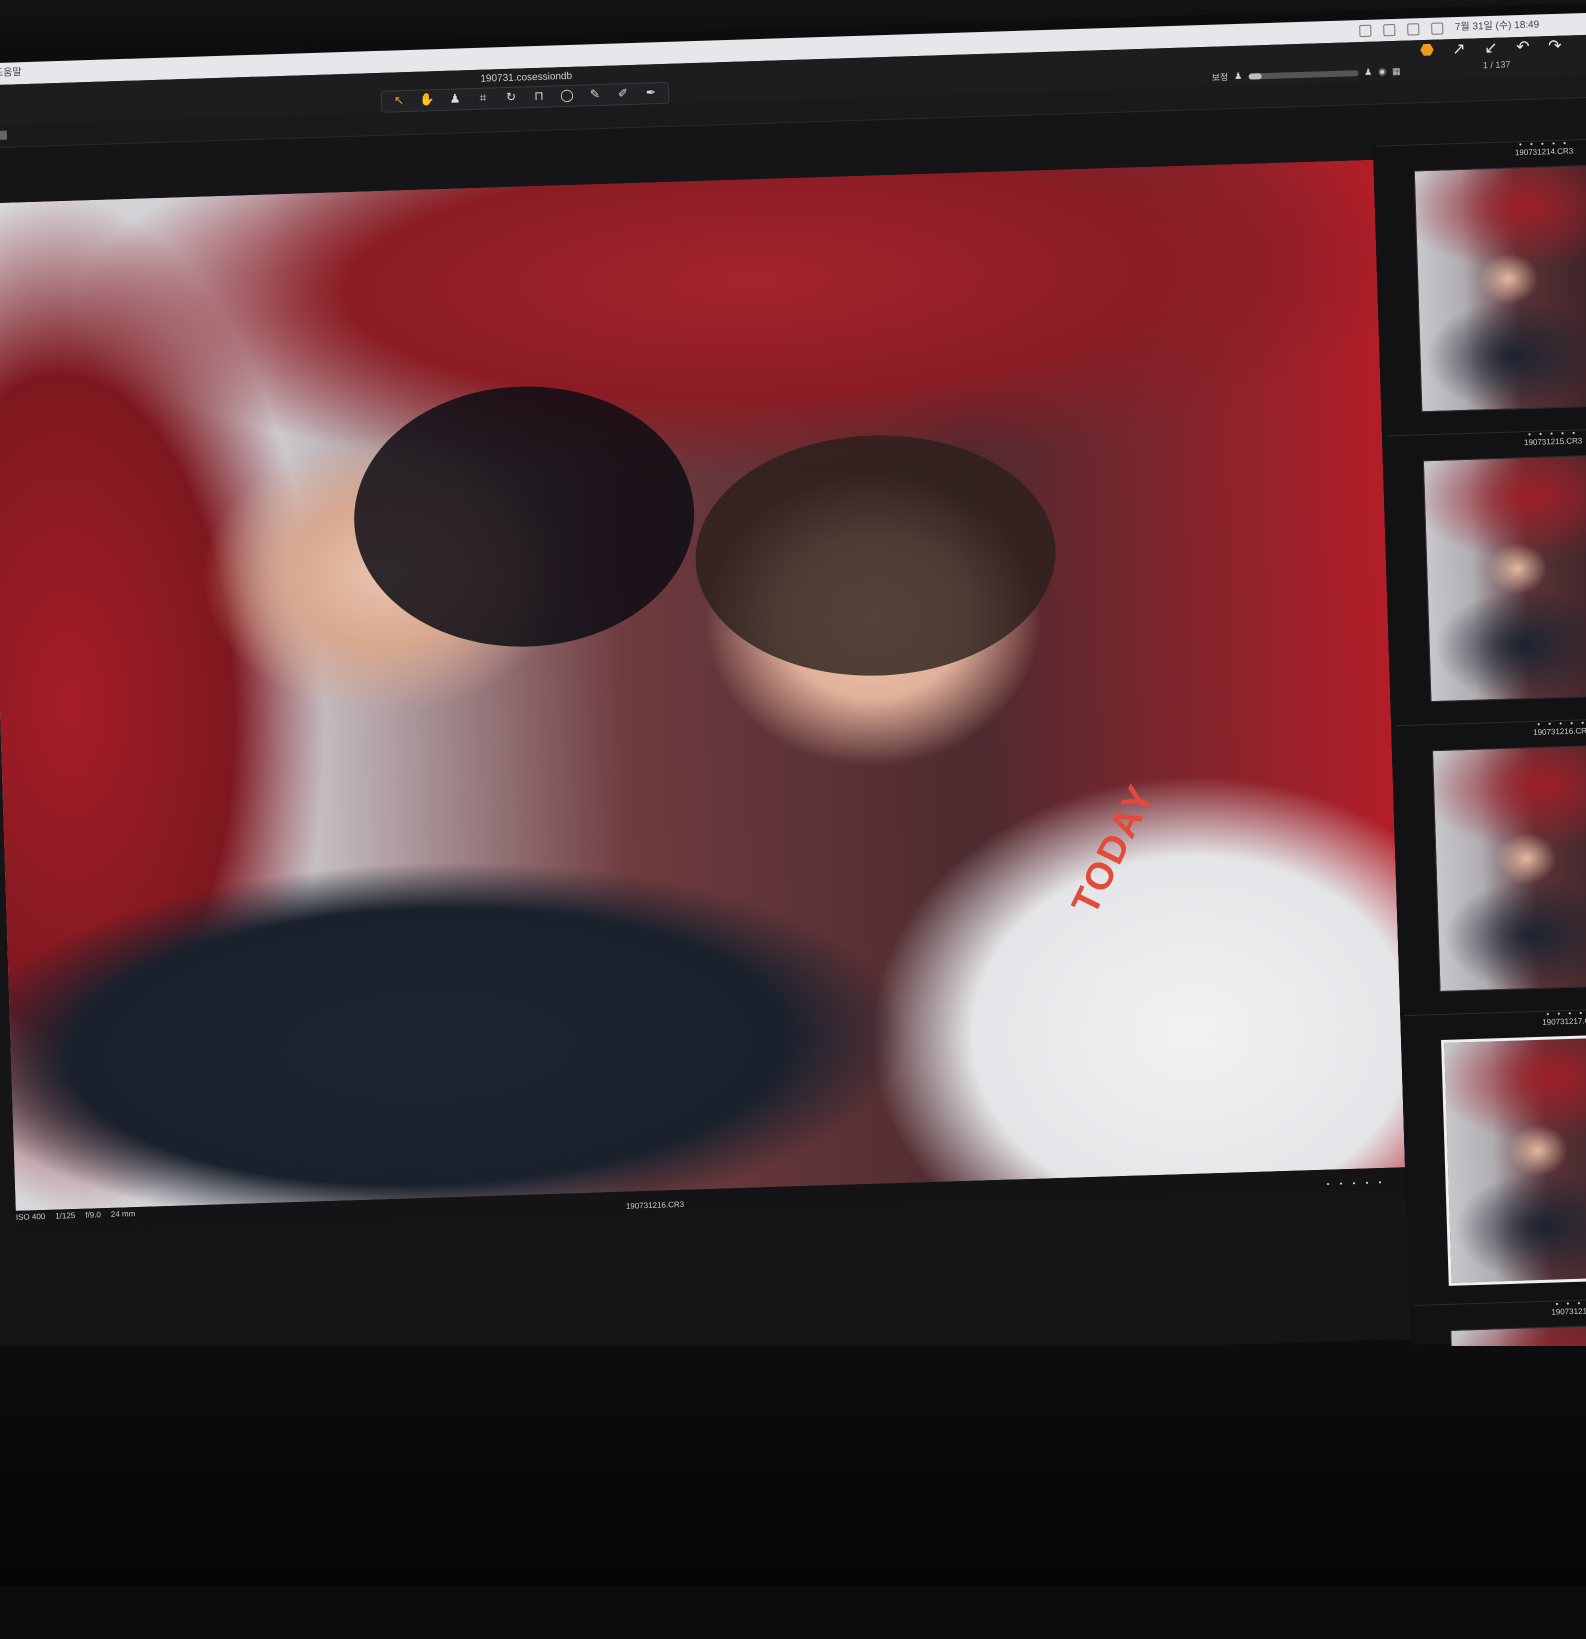  I want to click on capture-toolbar: ⬣ ↗ ↙ ↶ ↷, so click(1491, 49).